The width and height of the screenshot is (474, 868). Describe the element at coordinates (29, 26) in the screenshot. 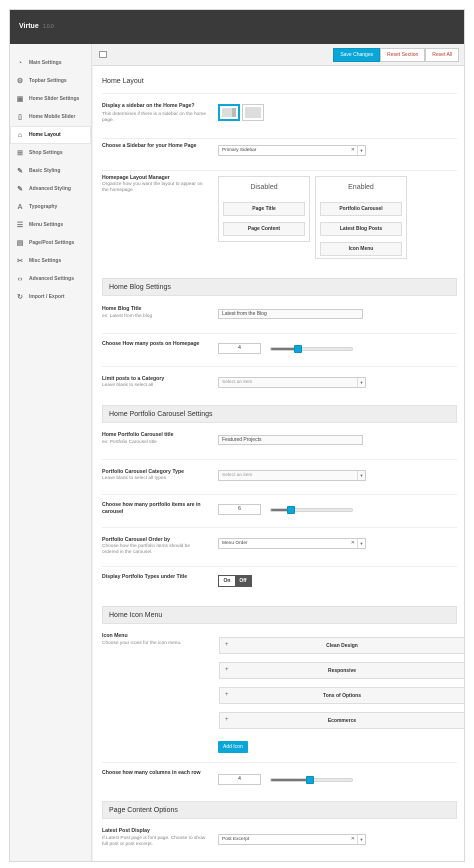

I see `app-name: Virtue` at that location.